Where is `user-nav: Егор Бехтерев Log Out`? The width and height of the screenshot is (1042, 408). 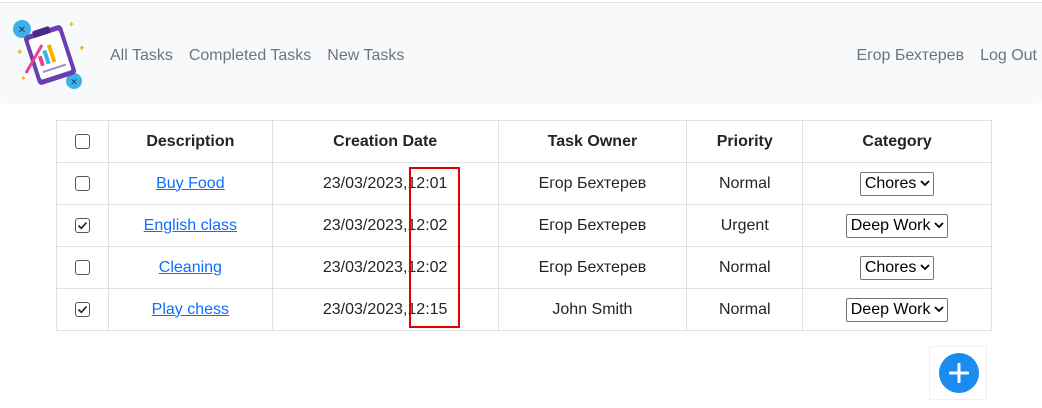 user-nav: Егор Бехтерев Log Out is located at coordinates (946, 56).